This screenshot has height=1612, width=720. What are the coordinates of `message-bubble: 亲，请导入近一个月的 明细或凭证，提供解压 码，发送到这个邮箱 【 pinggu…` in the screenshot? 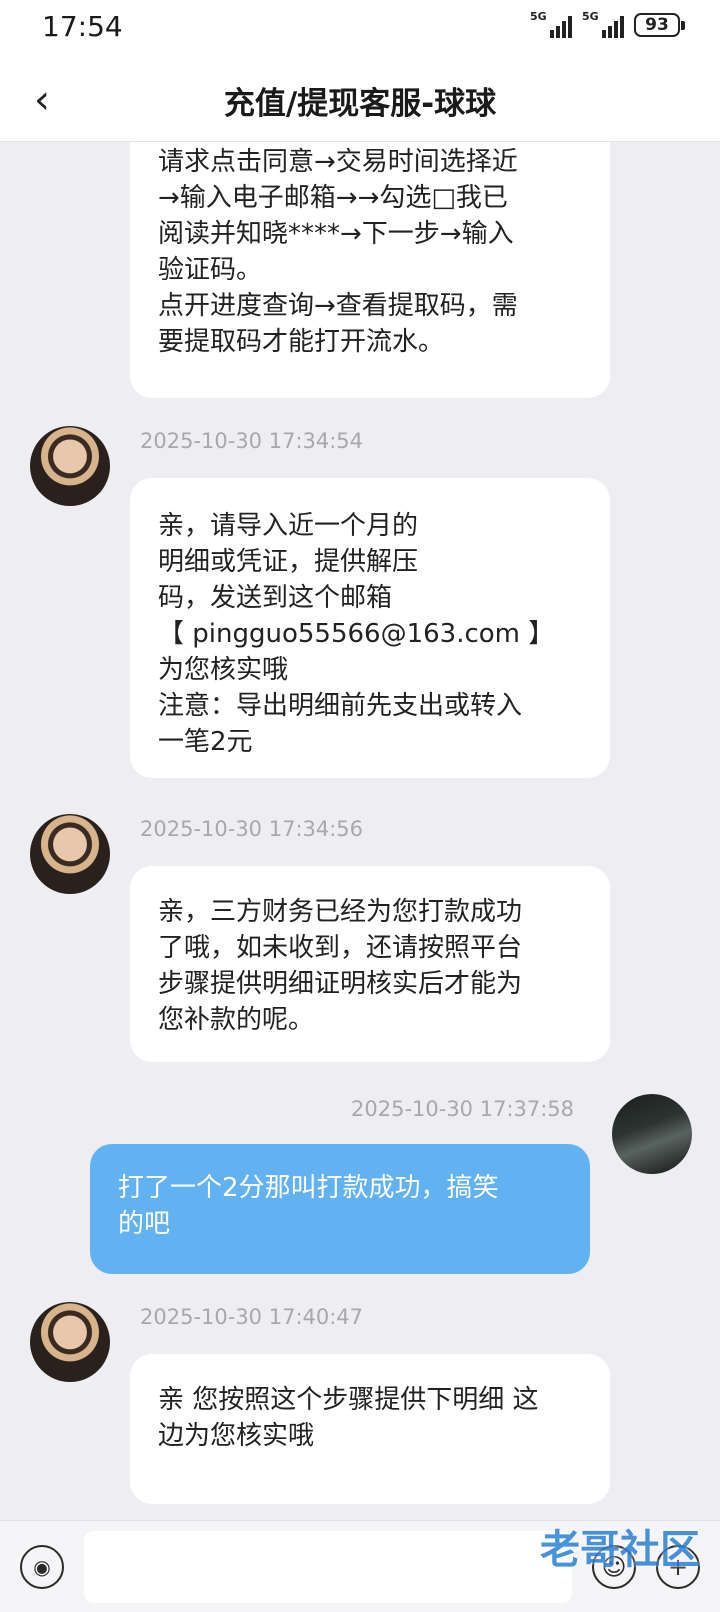 It's located at (370, 628).